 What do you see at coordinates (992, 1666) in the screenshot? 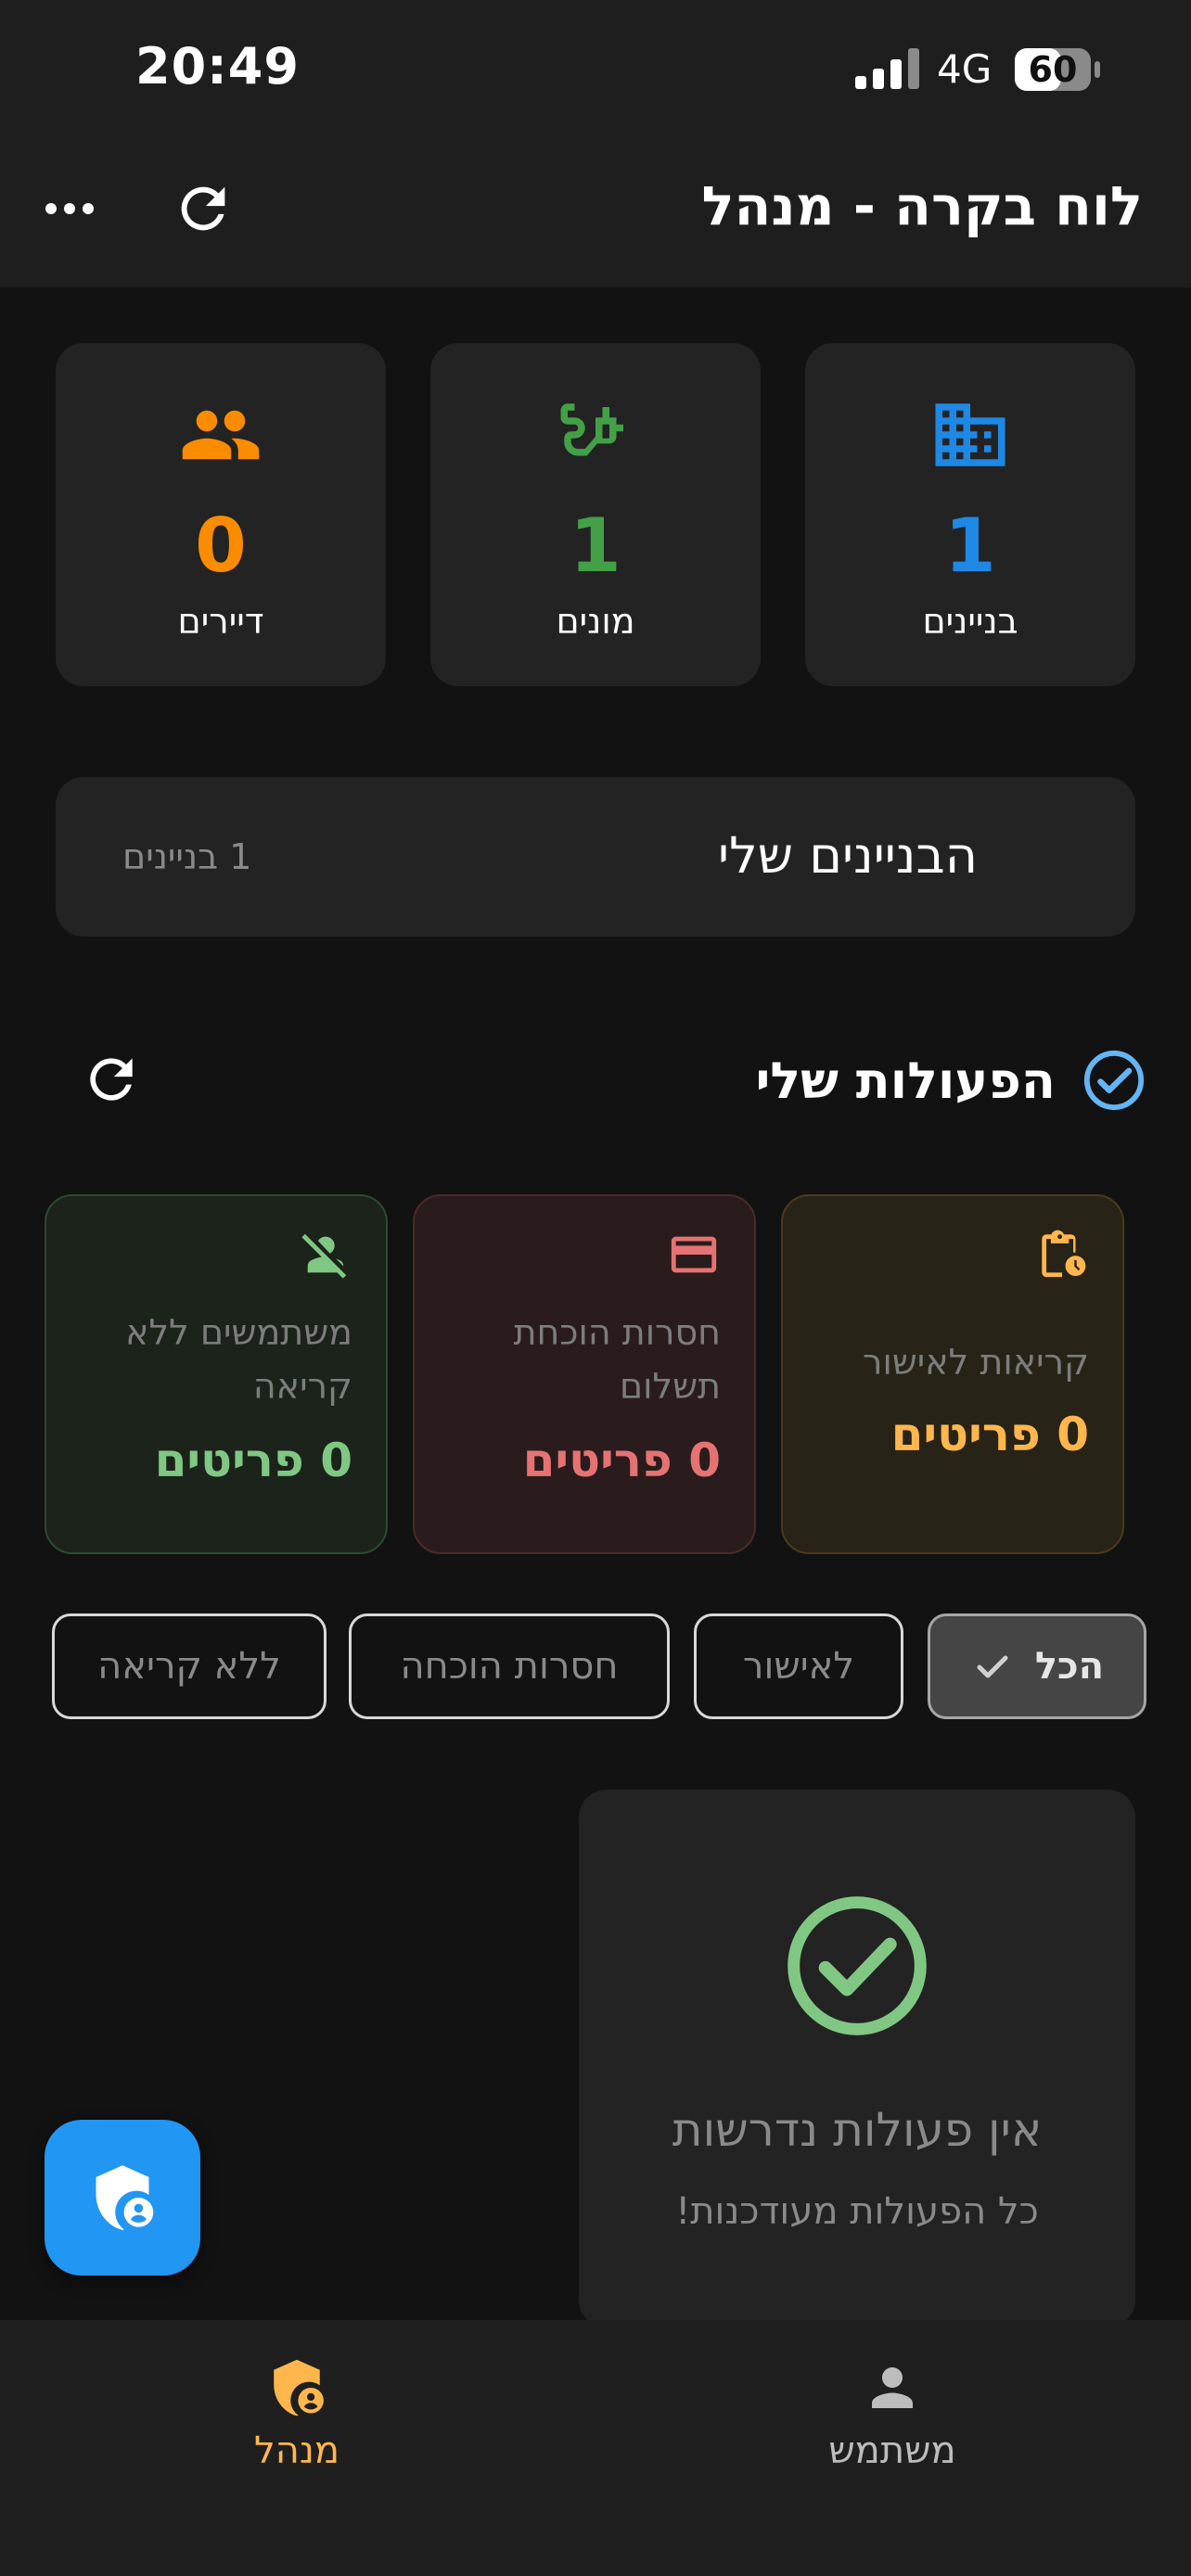
I see `check-icon` at bounding box center [992, 1666].